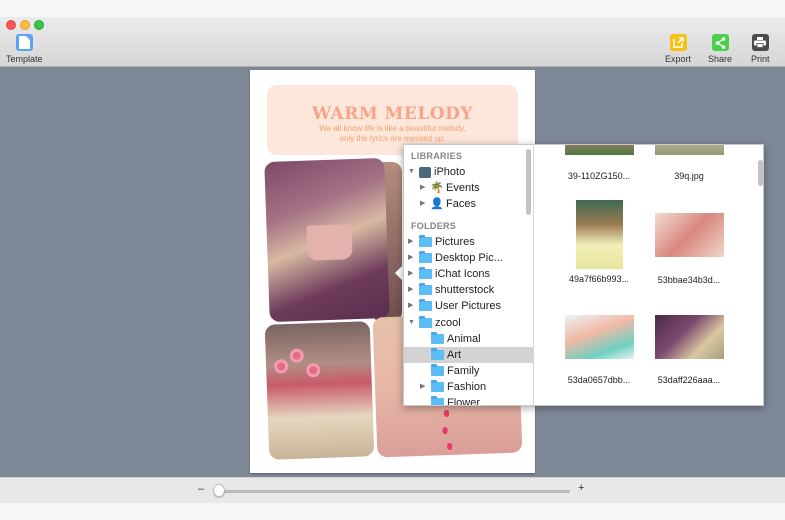 Image resolution: width=785 pixels, height=520 pixels. What do you see at coordinates (468, 400) in the screenshot?
I see `folder-item: Flower` at bounding box center [468, 400].